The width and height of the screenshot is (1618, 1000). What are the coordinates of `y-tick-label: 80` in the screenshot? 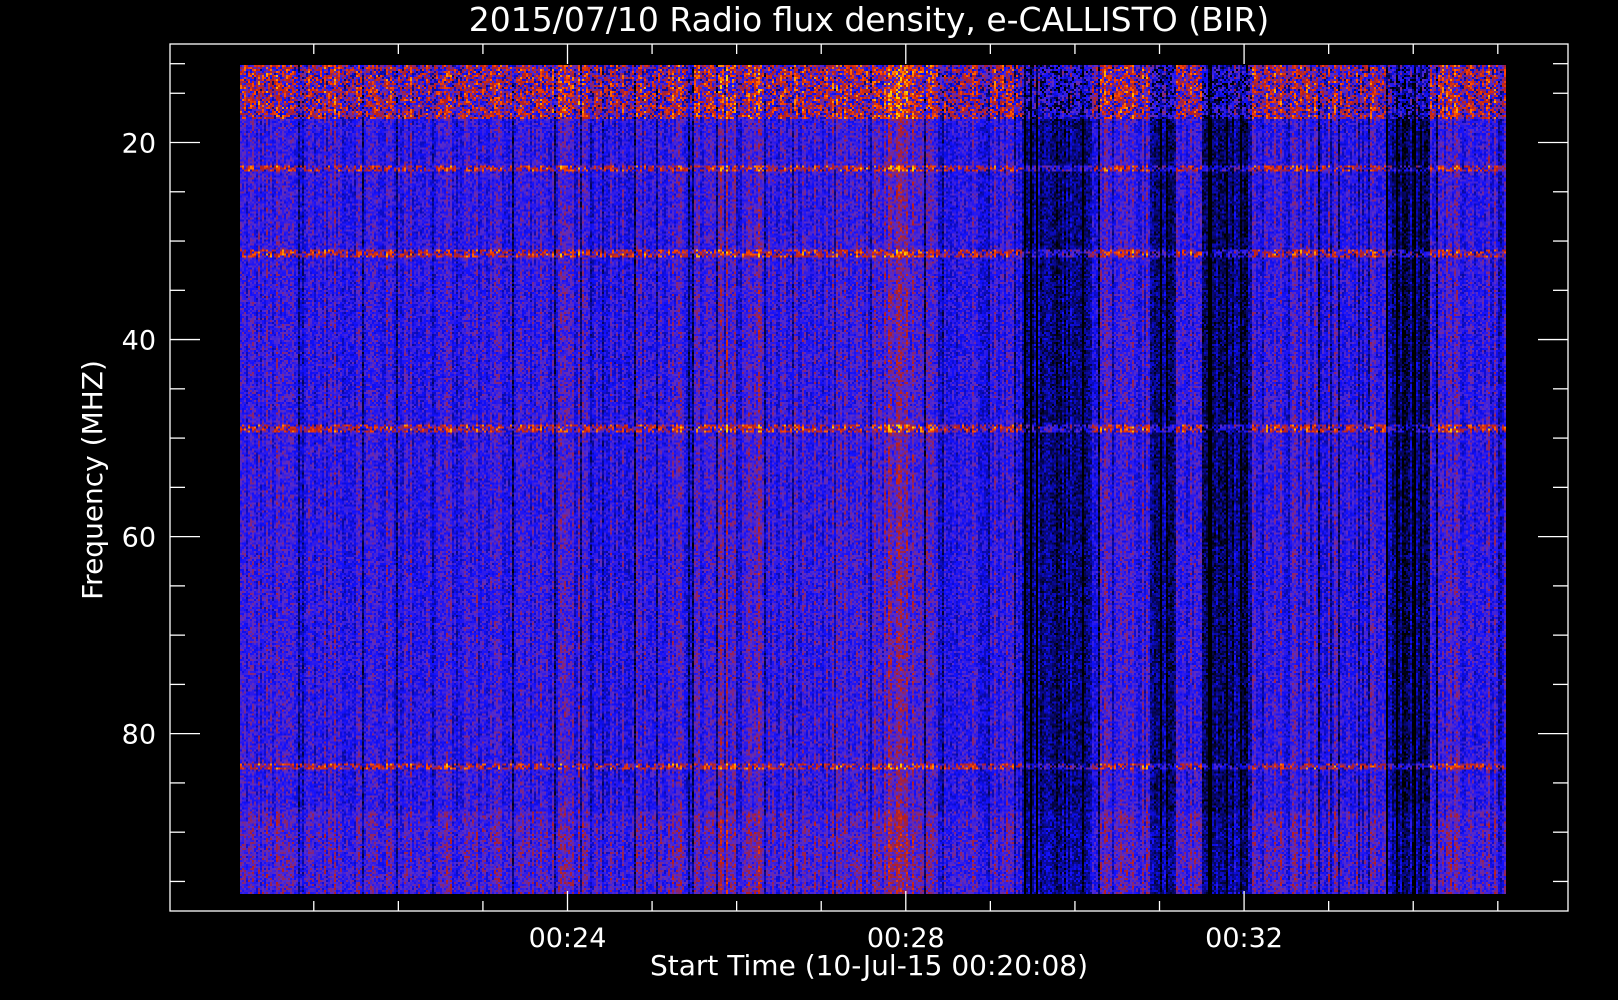 It's located at (139, 735).